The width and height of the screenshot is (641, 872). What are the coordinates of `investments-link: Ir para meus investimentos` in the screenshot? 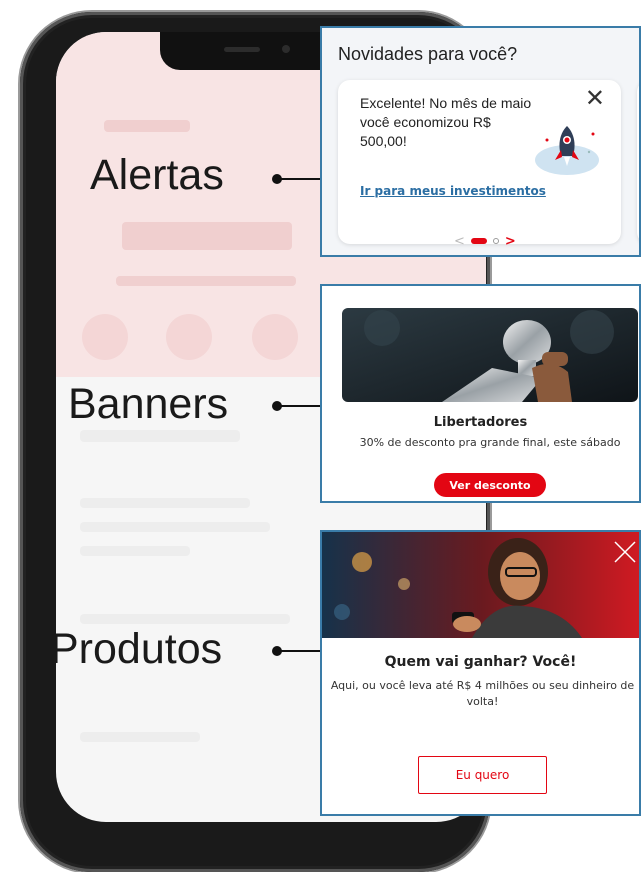 It's located at (453, 191).